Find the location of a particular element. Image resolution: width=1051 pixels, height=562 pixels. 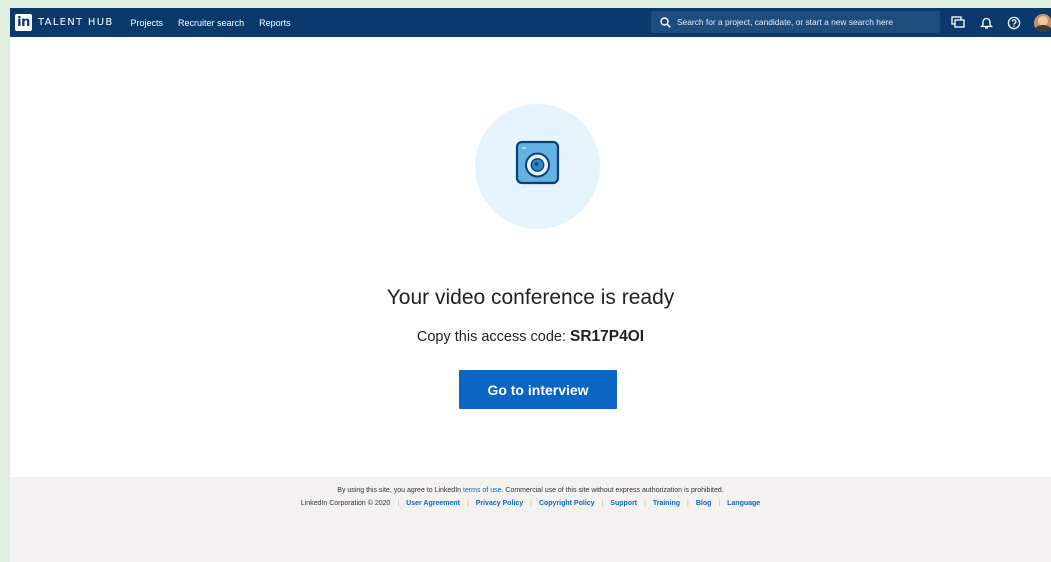

avatar is located at coordinates (1042, 22).